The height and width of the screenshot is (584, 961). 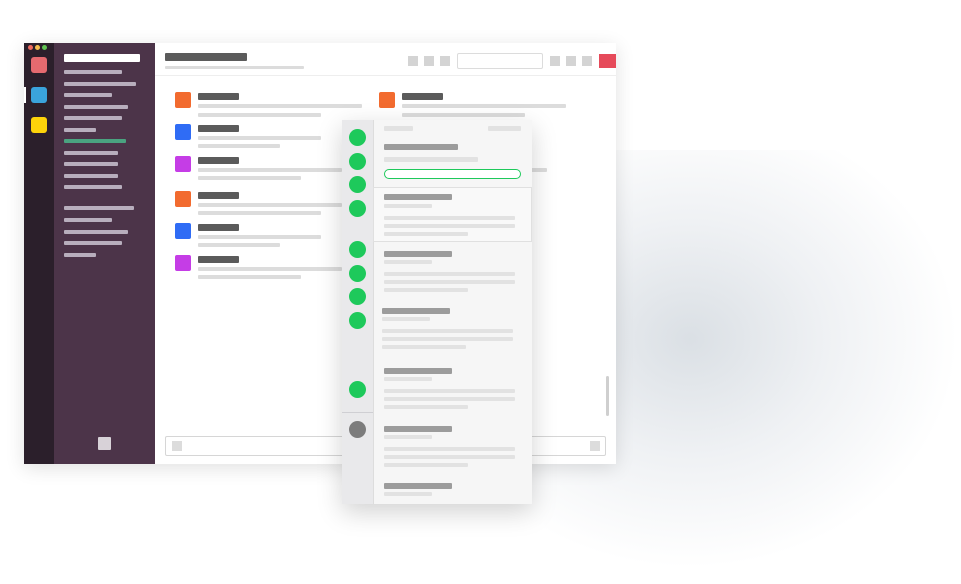 What do you see at coordinates (104, 253) in the screenshot?
I see `channel-sidebar` at bounding box center [104, 253].